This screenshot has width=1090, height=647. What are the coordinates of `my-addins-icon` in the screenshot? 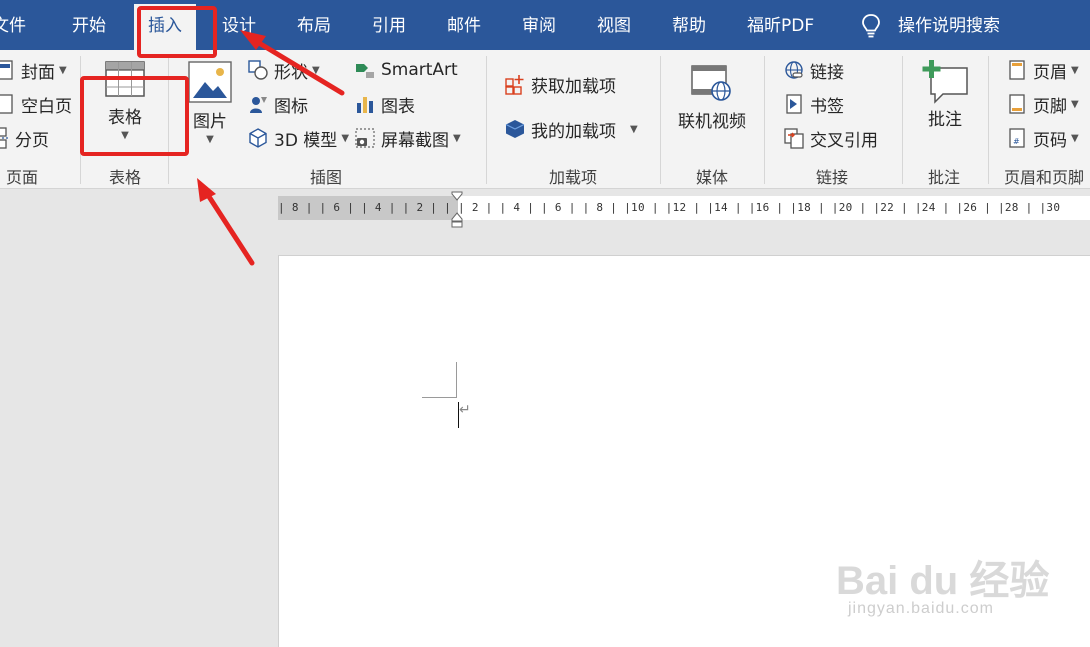 It's located at (515, 129).